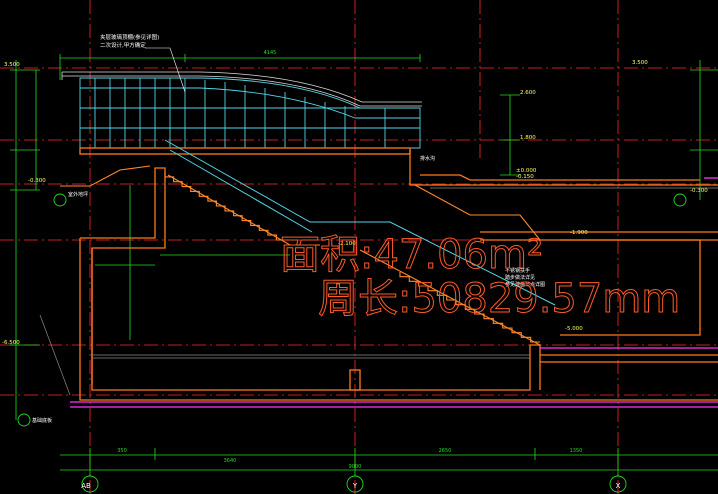 The width and height of the screenshot is (718, 494). I want to click on dim-bottom-b: 350, so click(122, 451).